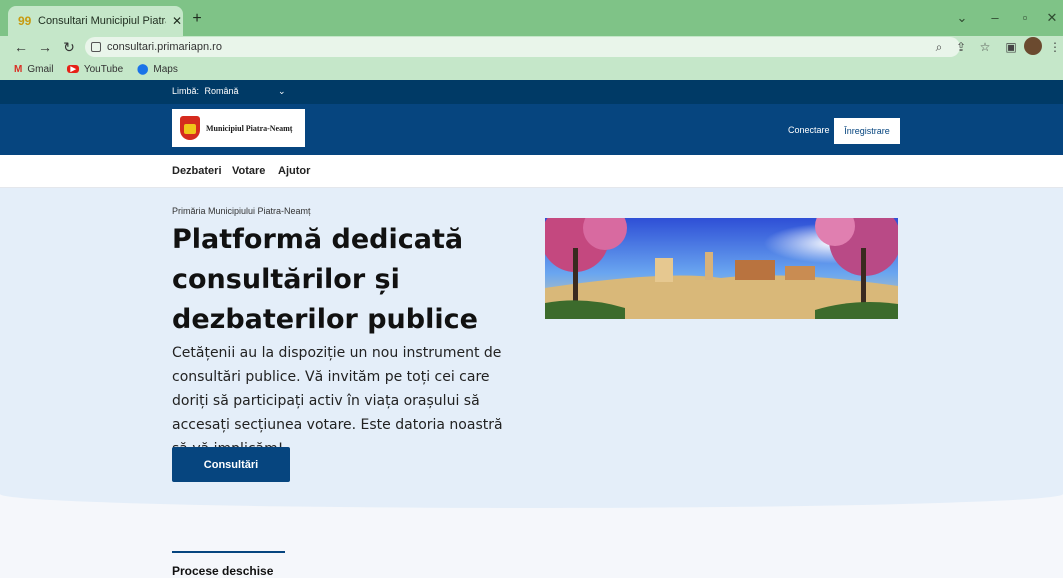 The height and width of the screenshot is (578, 1063). I want to click on language-selector: Limbă: Română ⌄, so click(229, 91).